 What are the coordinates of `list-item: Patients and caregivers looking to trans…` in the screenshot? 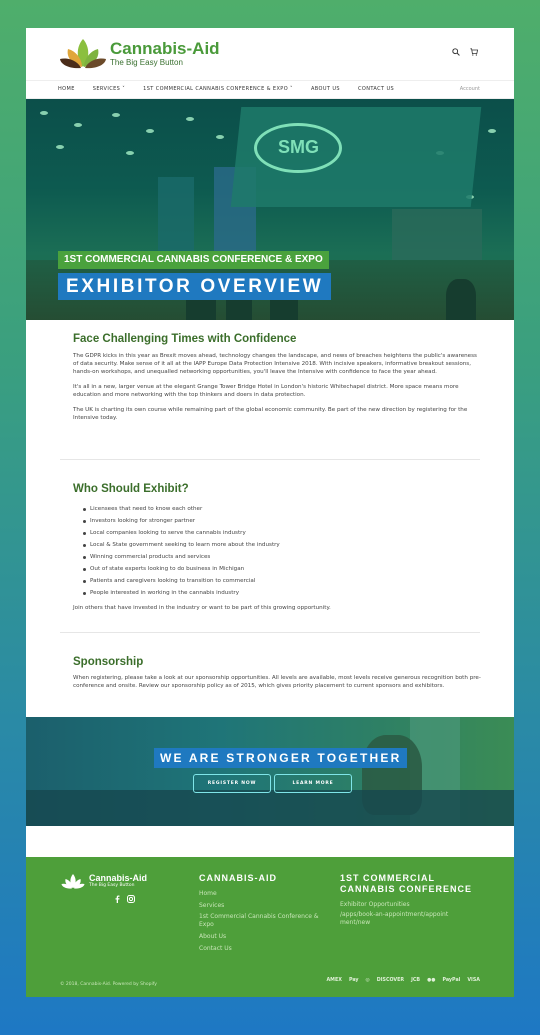 It's located at (283, 581).